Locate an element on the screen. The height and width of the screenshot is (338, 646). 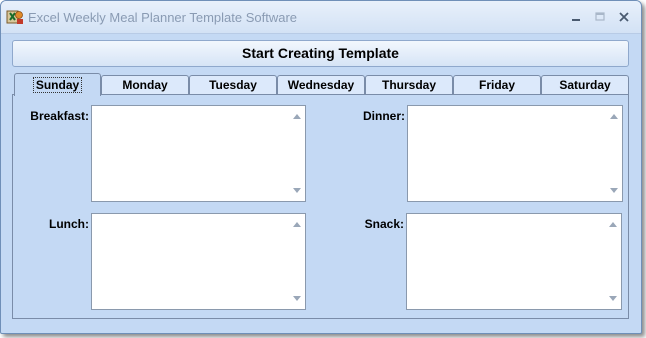
breakfast-scrollbar is located at coordinates (297, 153).